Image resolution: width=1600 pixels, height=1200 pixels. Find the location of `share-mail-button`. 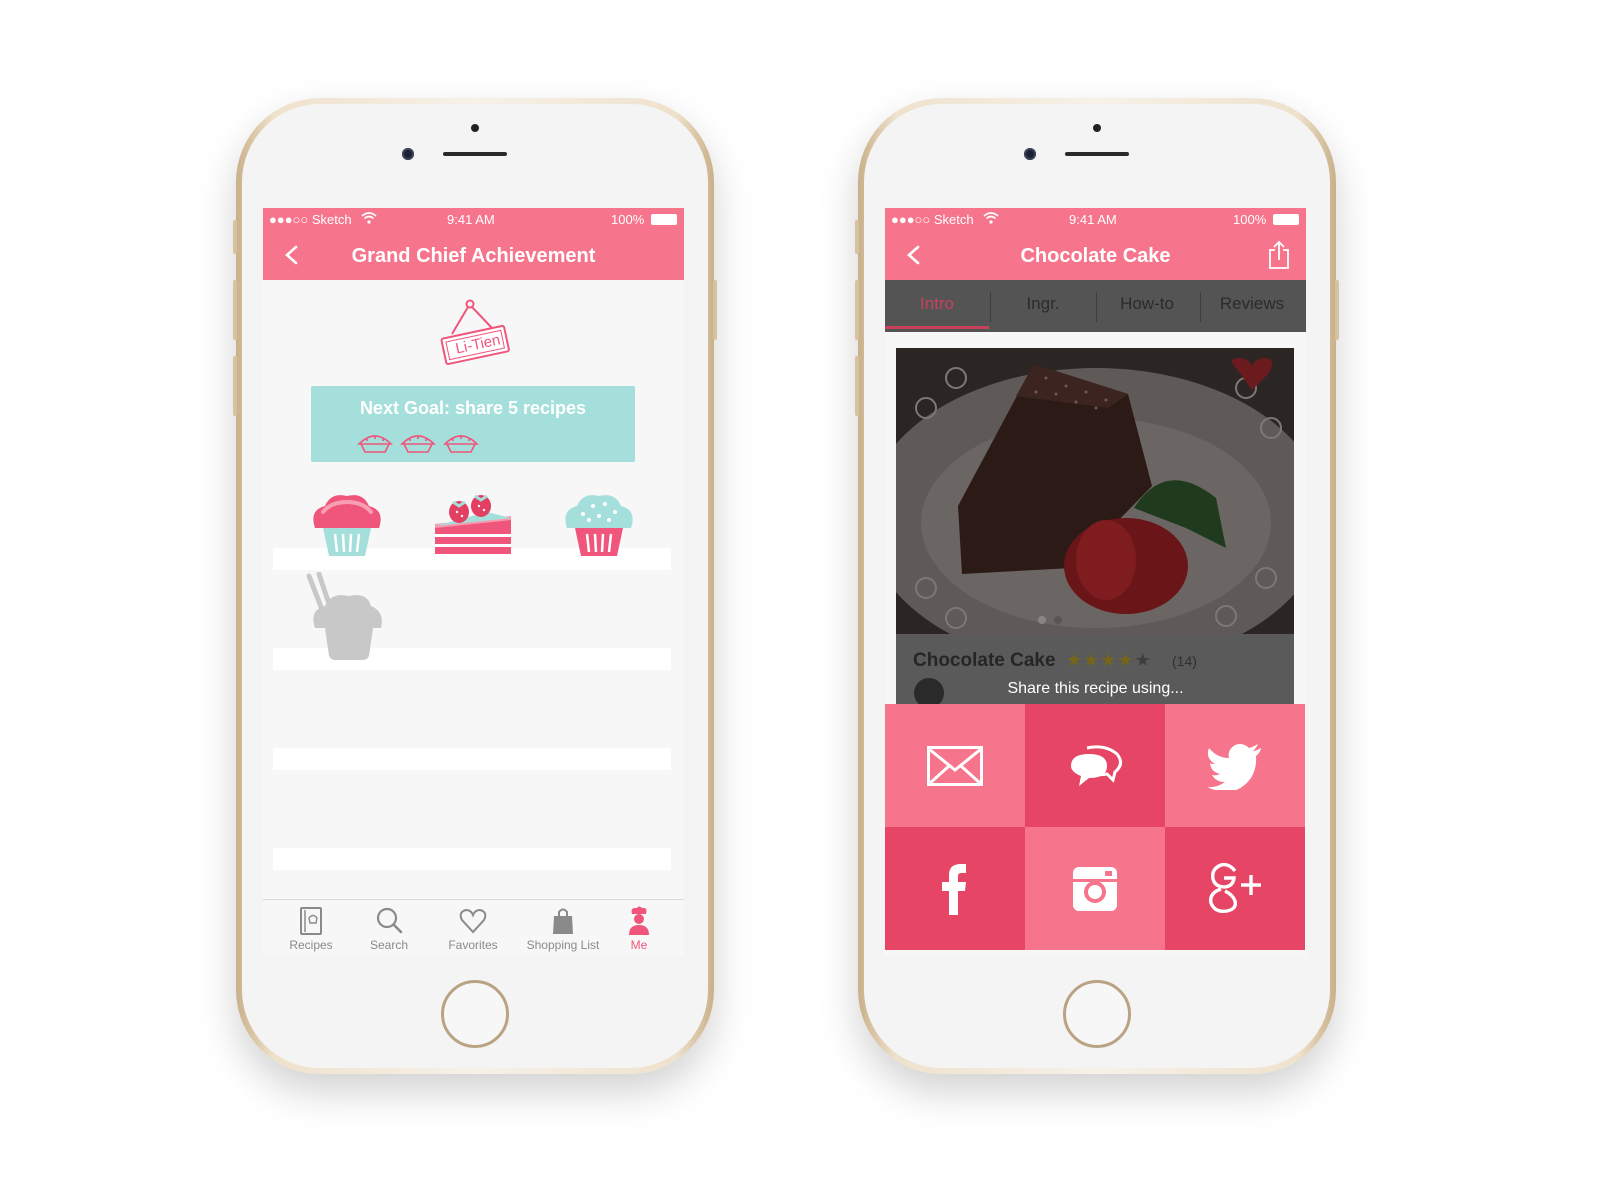

share-mail-button is located at coordinates (955, 765).